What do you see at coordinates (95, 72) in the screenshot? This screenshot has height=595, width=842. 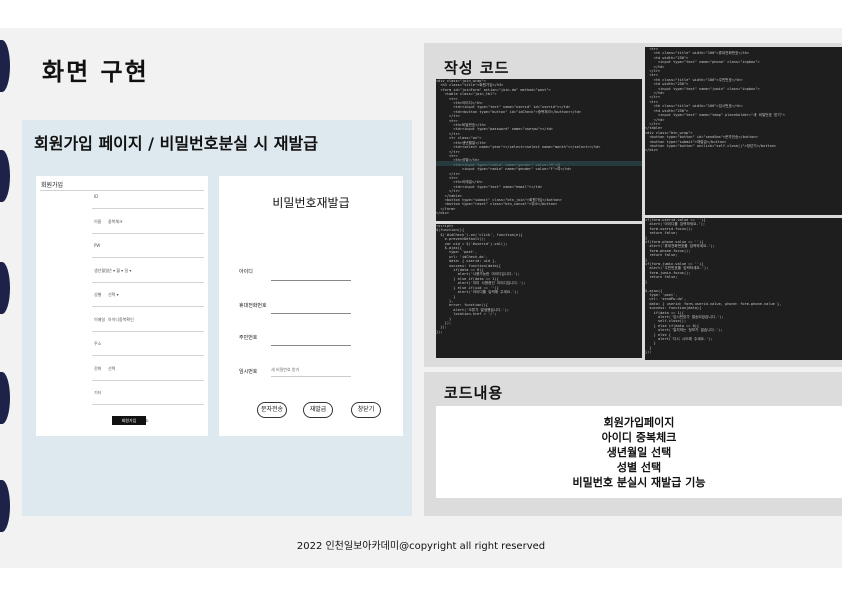 I see `slide-title: 화면 구현` at bounding box center [95, 72].